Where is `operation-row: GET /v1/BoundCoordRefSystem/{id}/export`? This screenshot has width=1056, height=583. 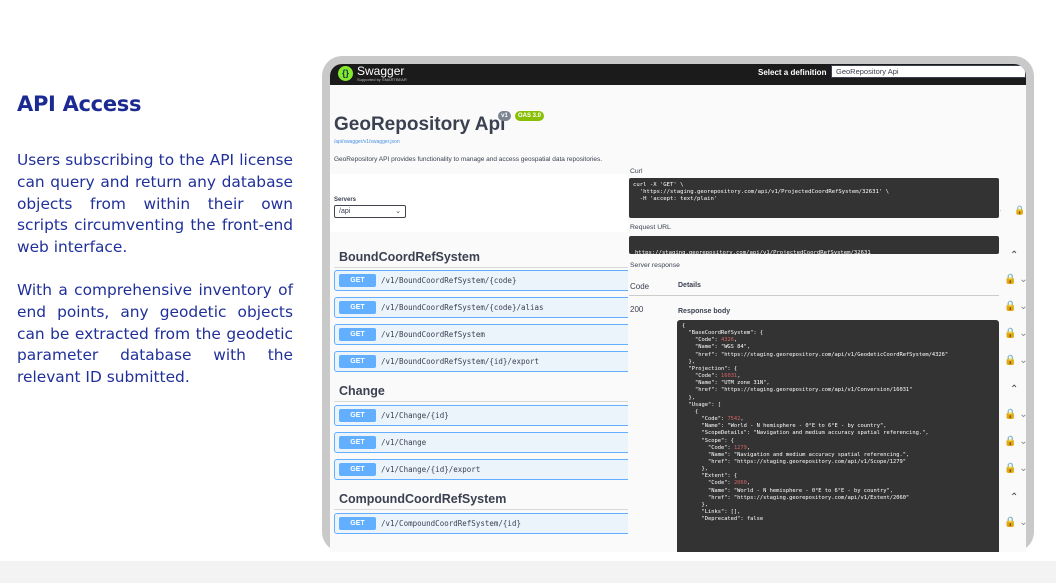
operation-row: GET /v1/BoundCoordRefSystem/{id}/export is located at coordinates (484, 361).